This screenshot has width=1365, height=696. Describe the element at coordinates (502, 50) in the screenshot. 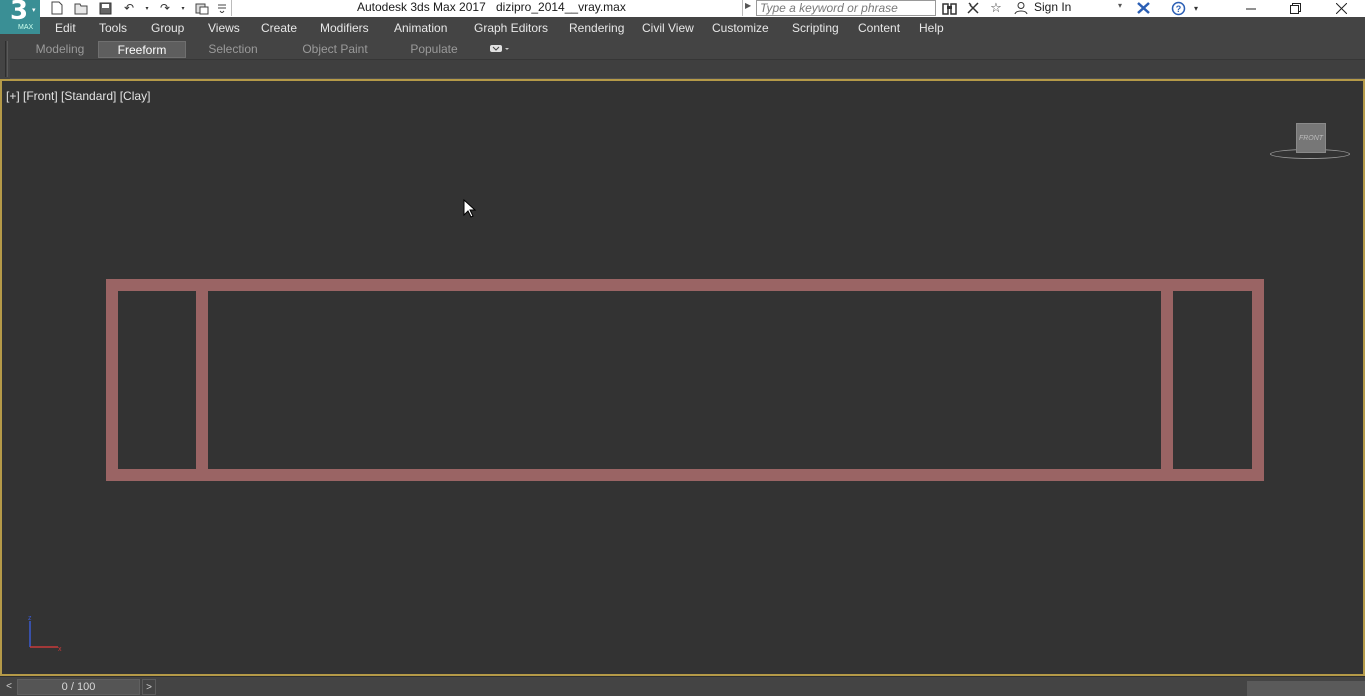

I see `ribbon-options-icon` at that location.